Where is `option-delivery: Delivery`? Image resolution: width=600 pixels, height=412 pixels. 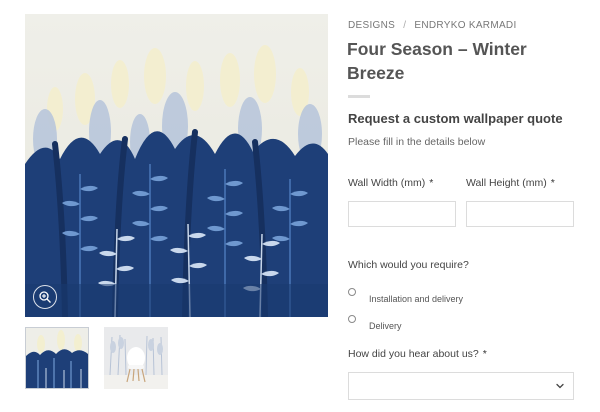 option-delivery: Delivery is located at coordinates (375, 323).